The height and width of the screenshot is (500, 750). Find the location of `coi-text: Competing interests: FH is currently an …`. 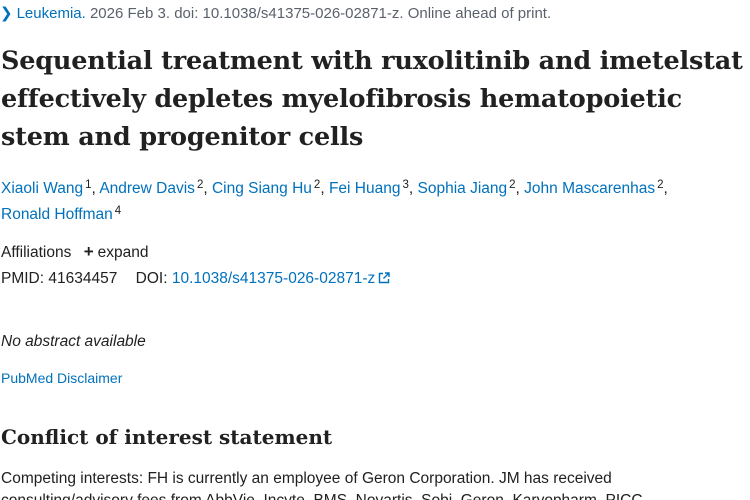

coi-text: Competing interests: FH is currently an … is located at coordinates (322, 485).